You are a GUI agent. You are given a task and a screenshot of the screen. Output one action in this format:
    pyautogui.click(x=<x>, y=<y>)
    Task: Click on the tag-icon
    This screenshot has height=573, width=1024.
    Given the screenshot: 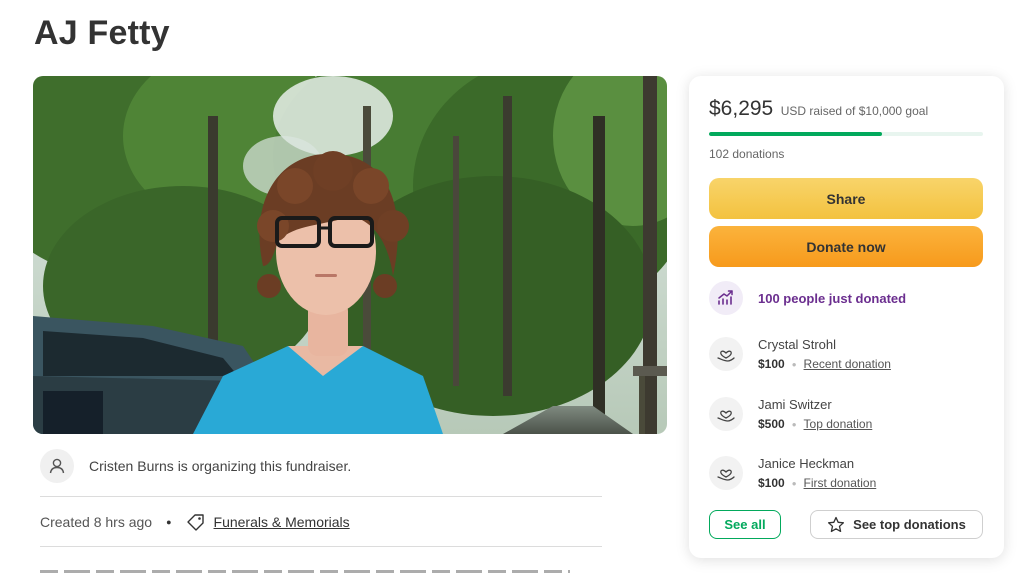 What is the action you would take?
    pyautogui.click(x=196, y=522)
    